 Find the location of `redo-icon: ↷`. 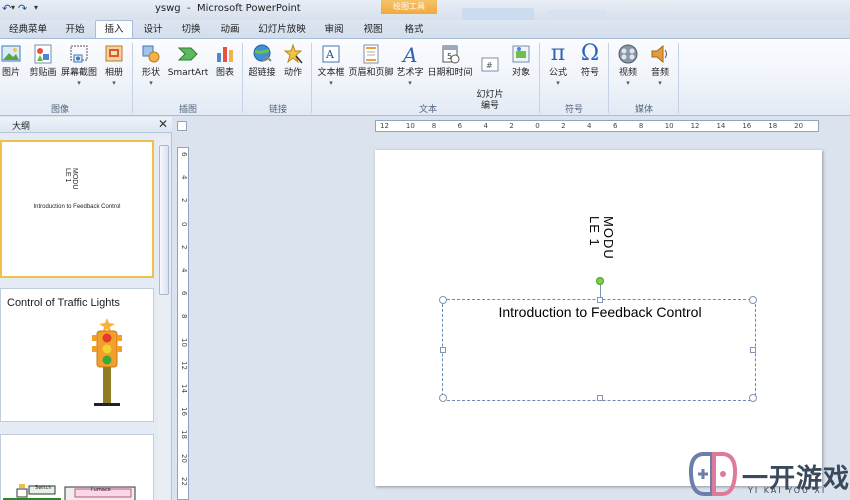

redo-icon: ↷ is located at coordinates (24, 9).